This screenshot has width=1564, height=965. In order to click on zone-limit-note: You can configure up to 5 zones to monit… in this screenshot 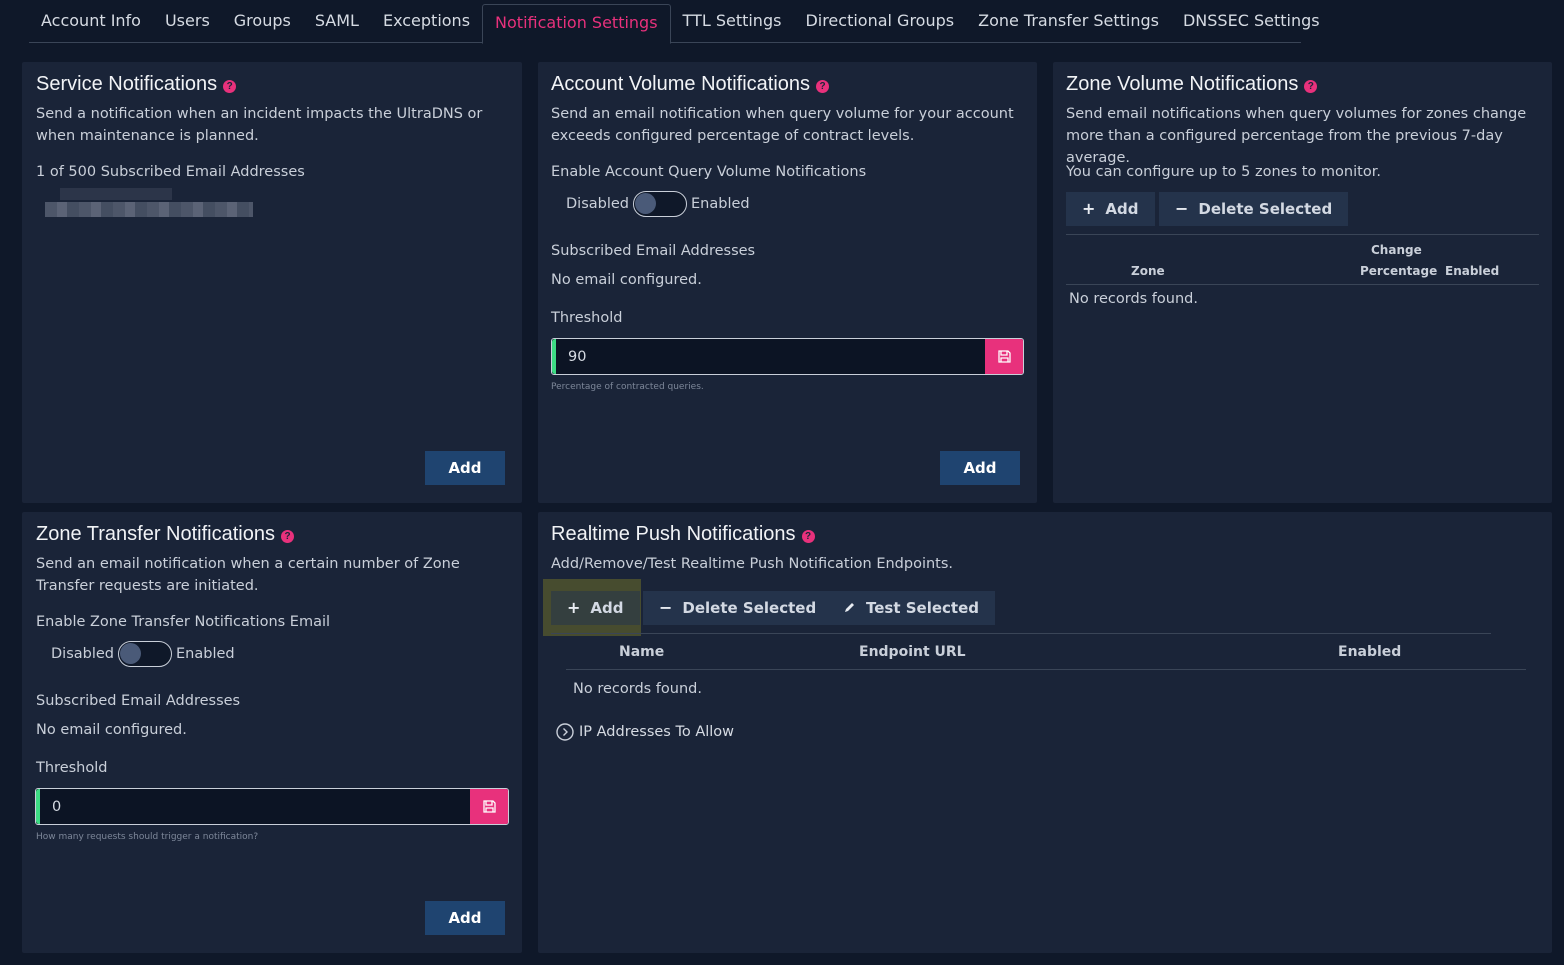, I will do `click(1223, 172)`.